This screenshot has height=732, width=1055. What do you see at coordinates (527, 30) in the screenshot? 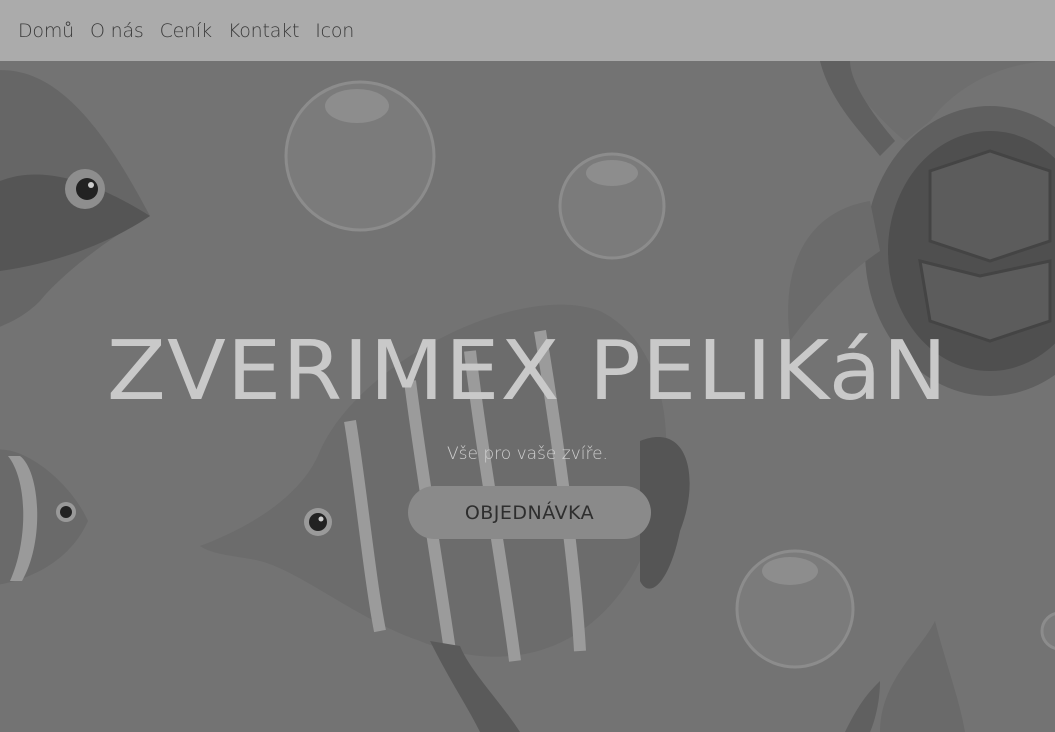
I see `top-navigation: Domů O nás Ceník Kontakt Icon` at bounding box center [527, 30].